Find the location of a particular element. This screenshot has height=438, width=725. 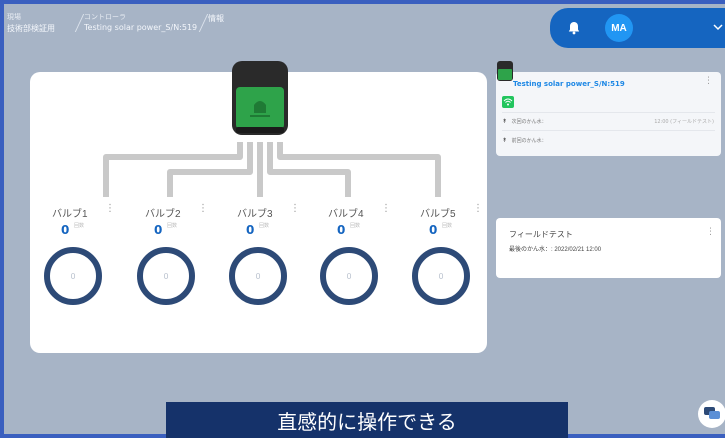

valve-card: バルブ5 ⋮ 0 回数 0 is located at coordinates (456, 253).